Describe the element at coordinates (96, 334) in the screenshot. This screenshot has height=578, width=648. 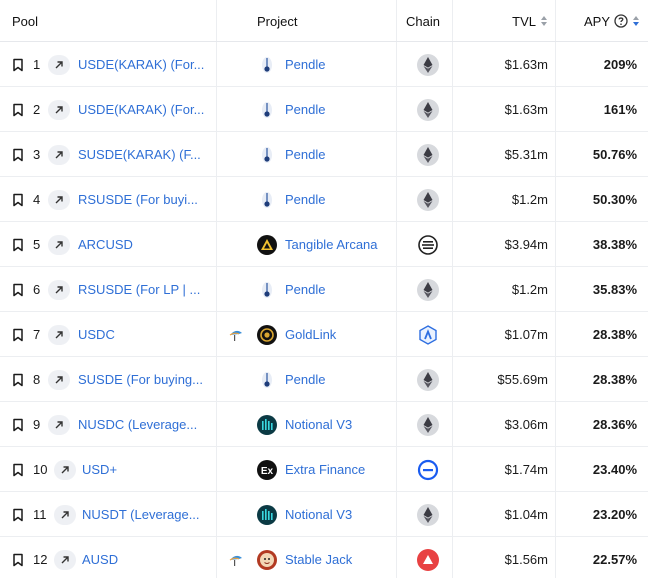
I see `pool-name-link: USDC` at that location.